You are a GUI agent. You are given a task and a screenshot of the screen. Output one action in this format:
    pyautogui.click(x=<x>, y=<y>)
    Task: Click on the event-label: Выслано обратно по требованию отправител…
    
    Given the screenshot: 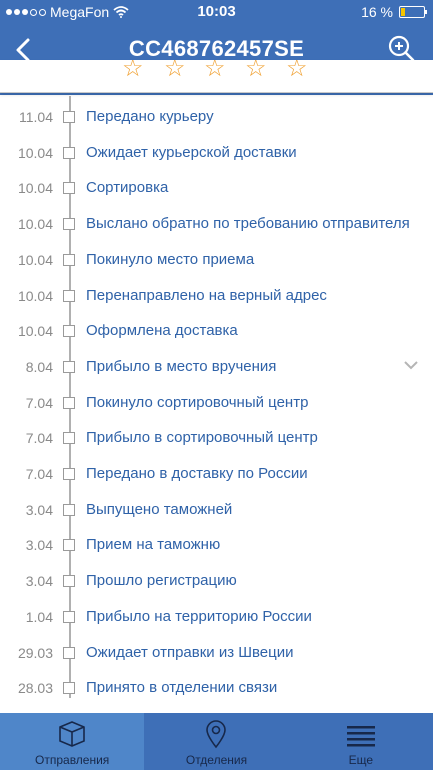 What is the action you would take?
    pyautogui.click(x=248, y=223)
    